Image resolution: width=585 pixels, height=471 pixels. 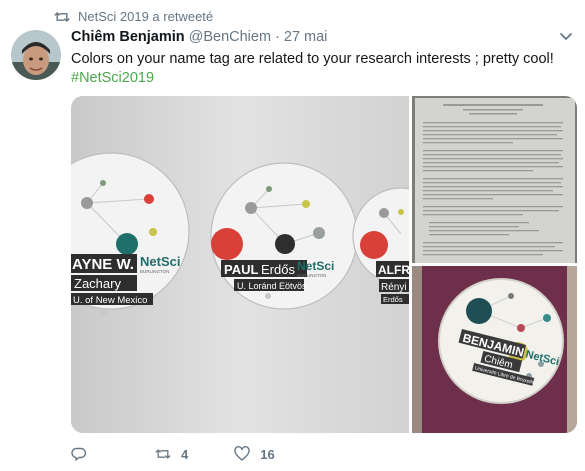 I want to click on badge-left-logo-sub: BURLINGTON, so click(x=154, y=271).